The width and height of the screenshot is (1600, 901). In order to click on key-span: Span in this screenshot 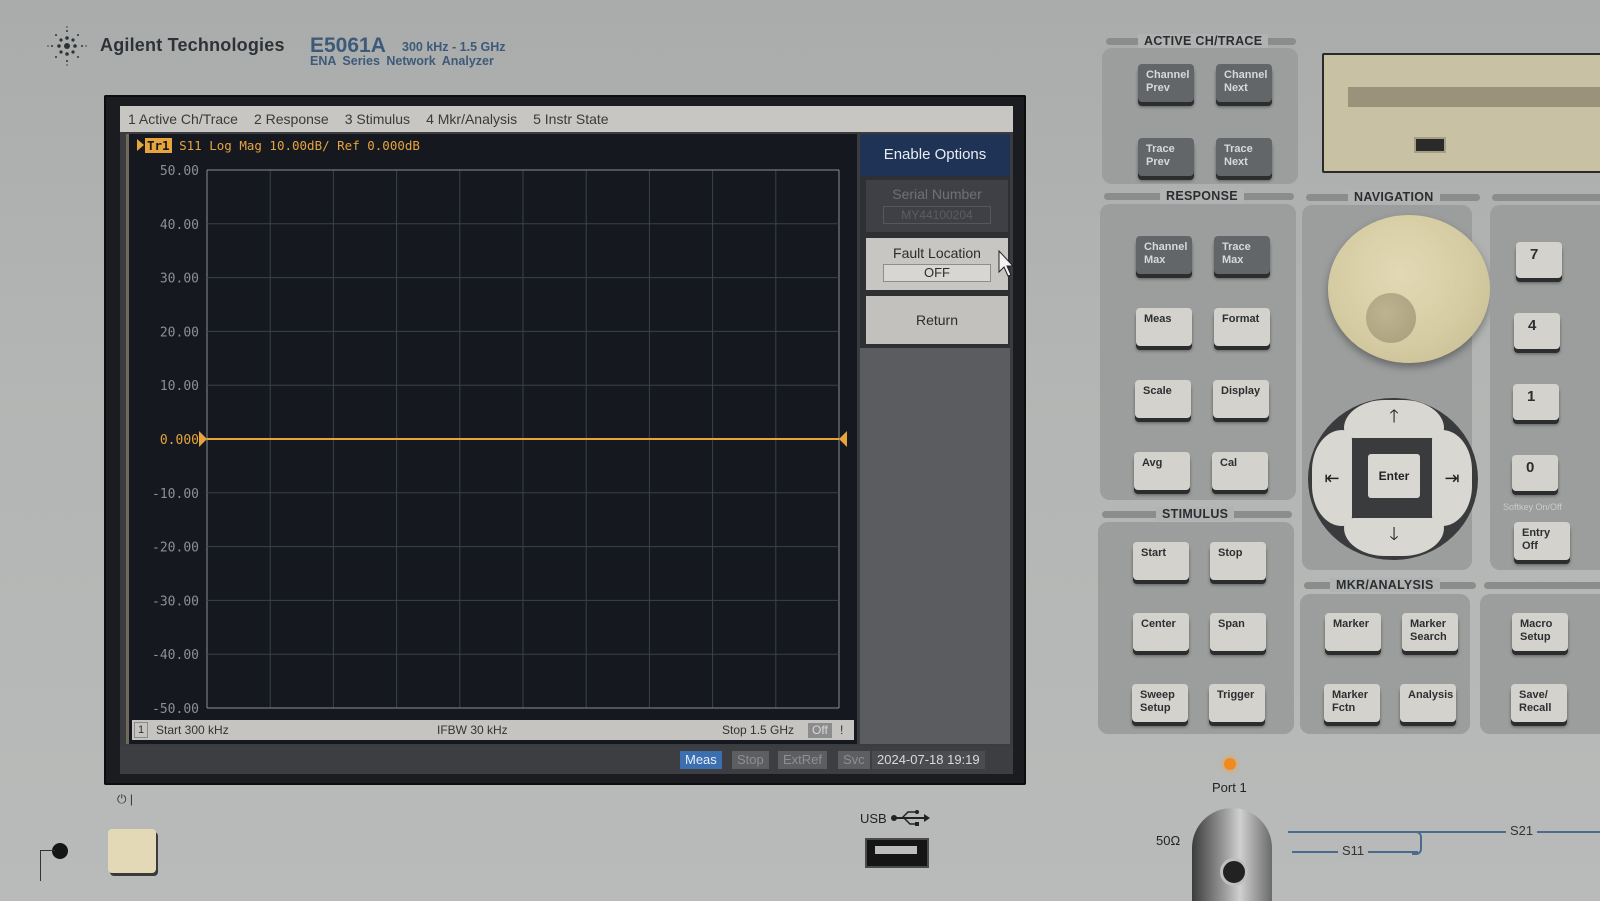, I will do `click(1238, 632)`.